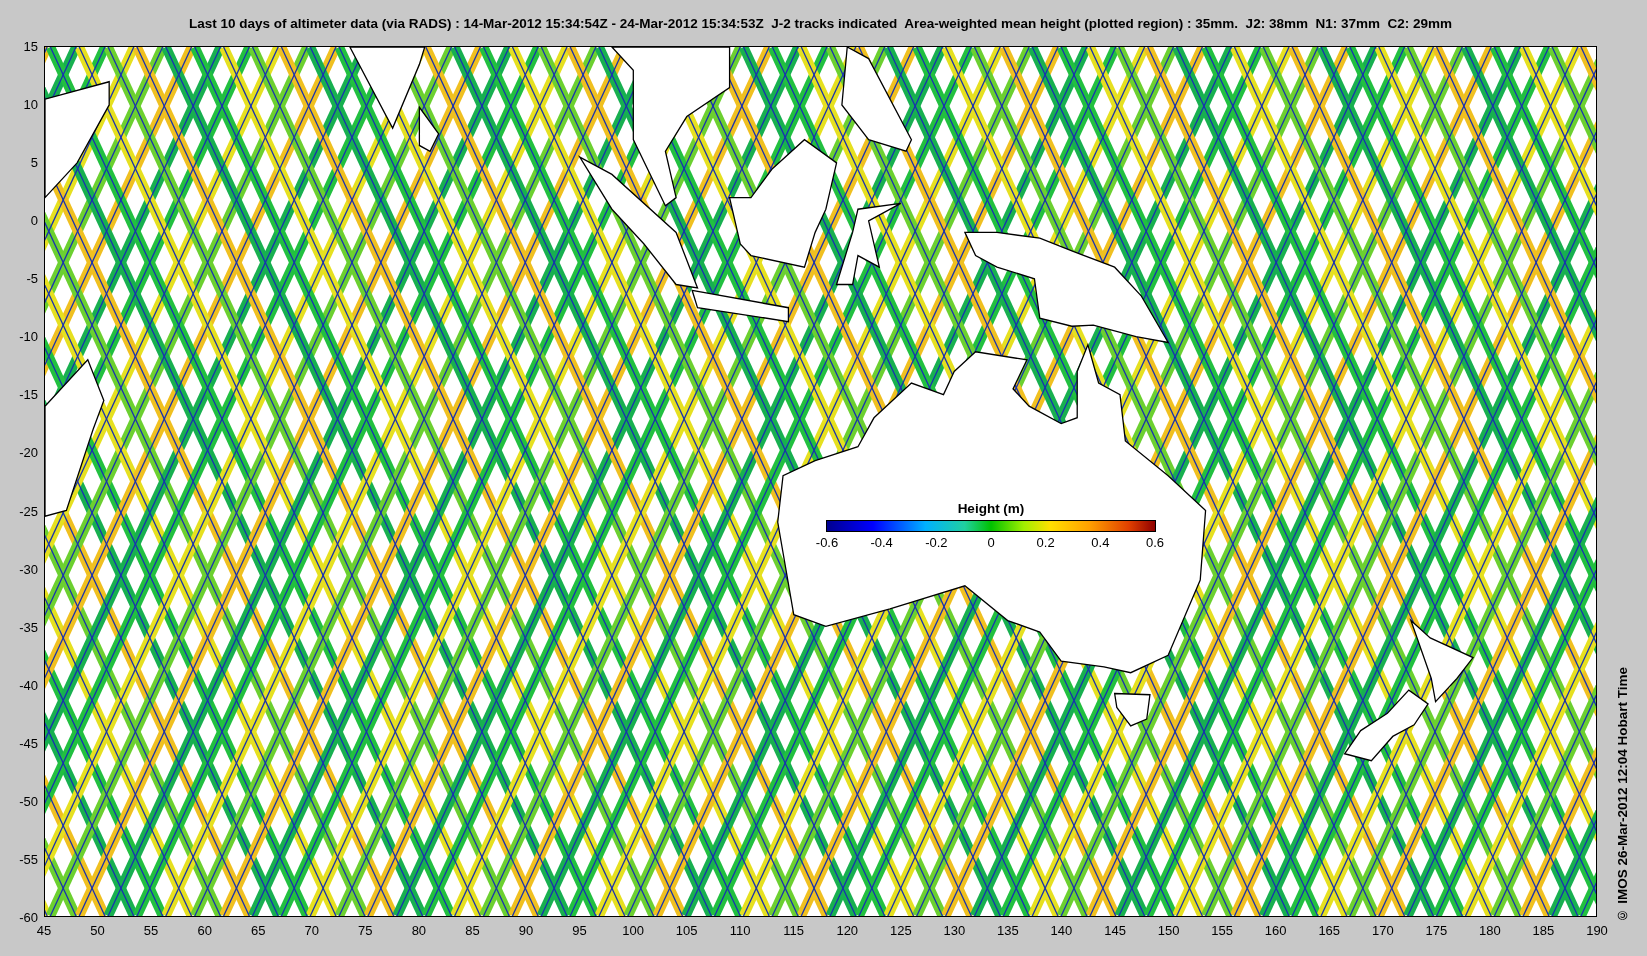  I want to click on x-tick-label: 65, so click(258, 930).